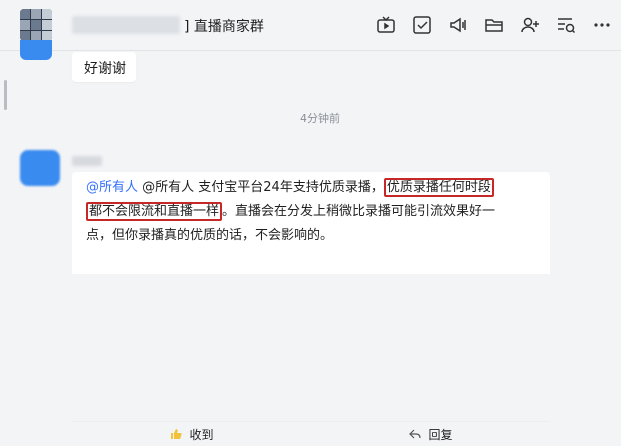 The width and height of the screenshot is (621, 446). I want to click on task-check-icon, so click(422, 25).